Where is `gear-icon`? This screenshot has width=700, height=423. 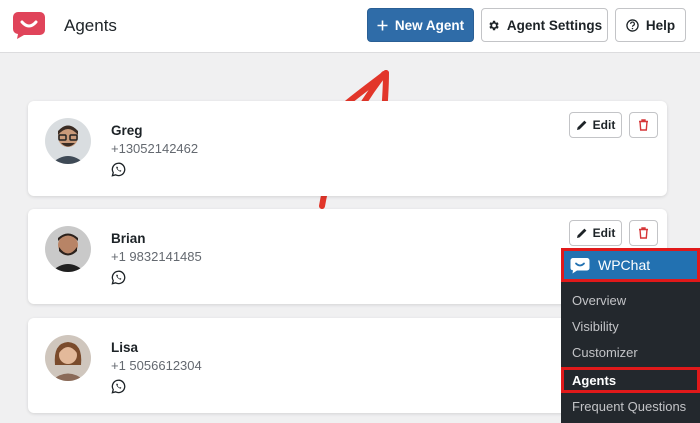 gear-icon is located at coordinates (494, 25).